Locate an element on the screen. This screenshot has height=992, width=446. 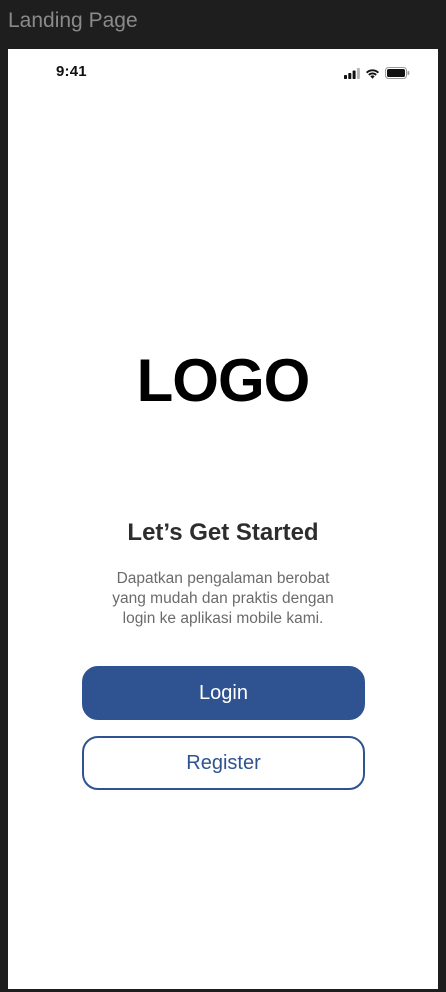
subtitle-line: login ke aplikasi mobile kami. is located at coordinates (223, 618).